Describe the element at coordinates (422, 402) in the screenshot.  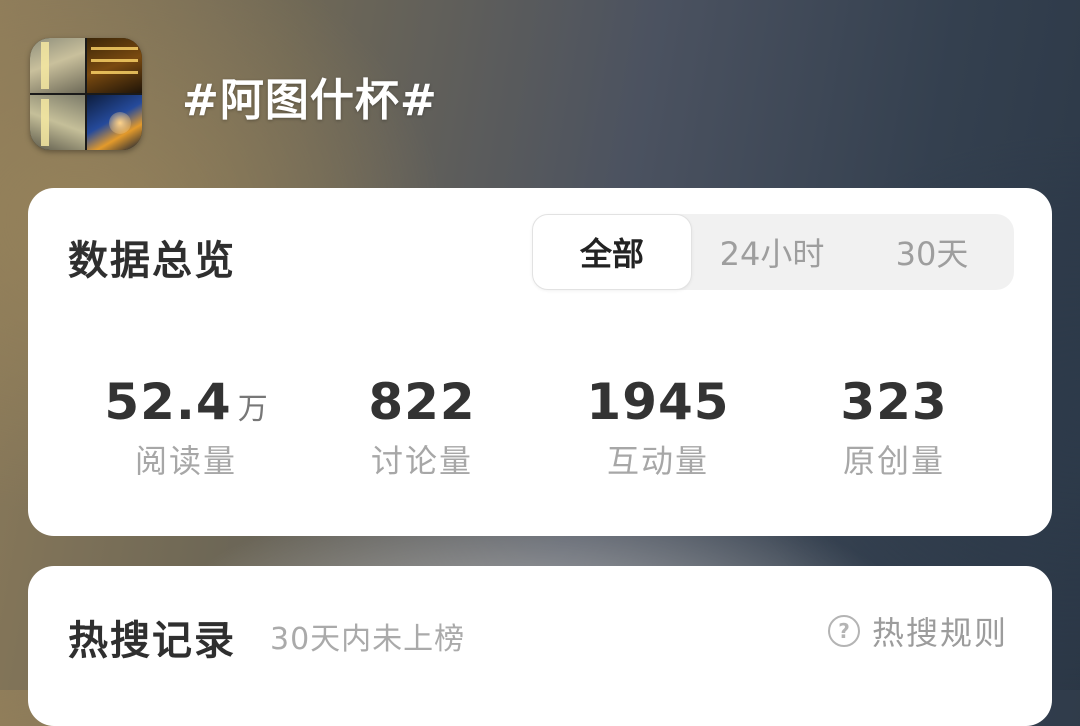
I see `stat-discussions-value: 822` at that location.